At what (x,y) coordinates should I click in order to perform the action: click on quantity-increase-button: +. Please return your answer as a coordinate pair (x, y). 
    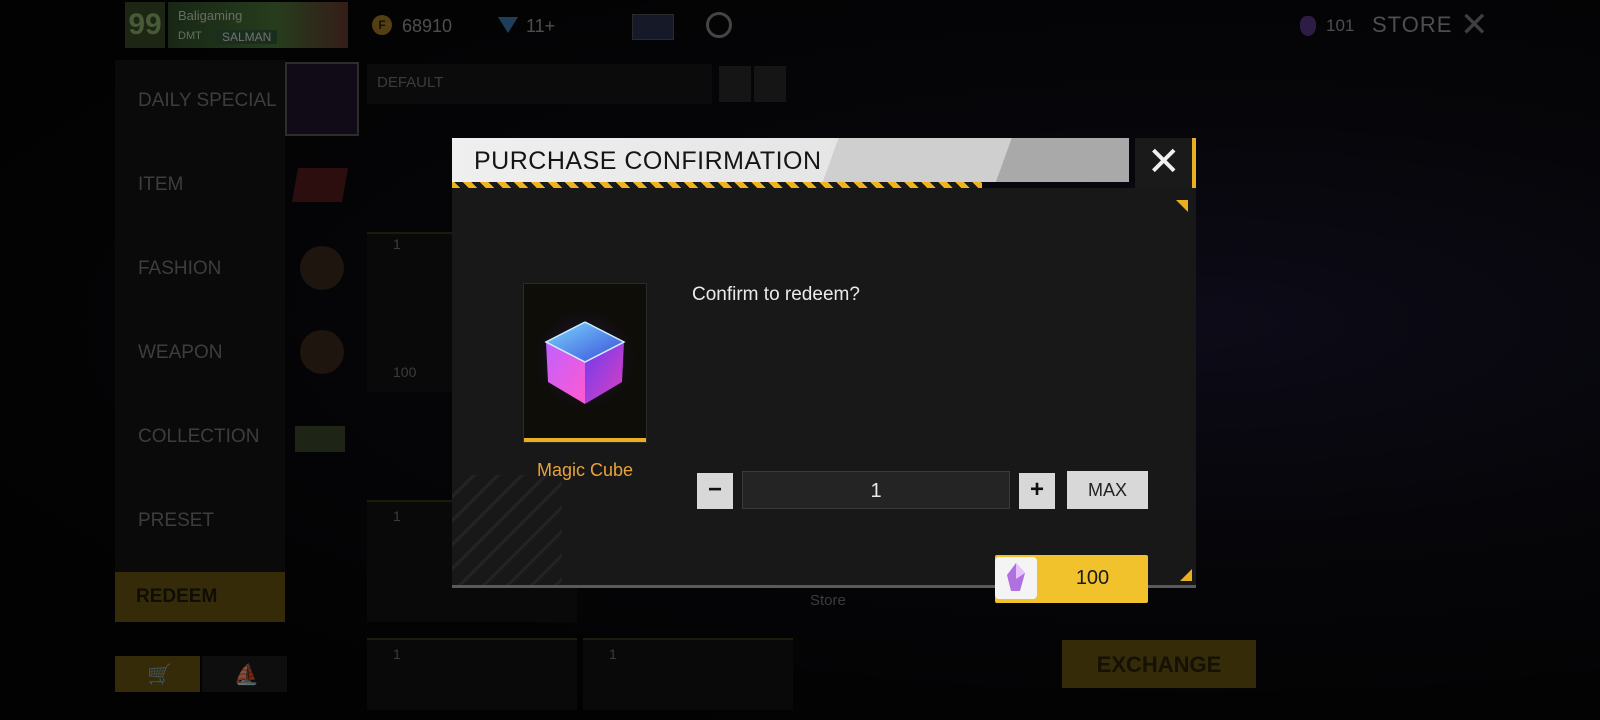
    Looking at the image, I should click on (1037, 491).